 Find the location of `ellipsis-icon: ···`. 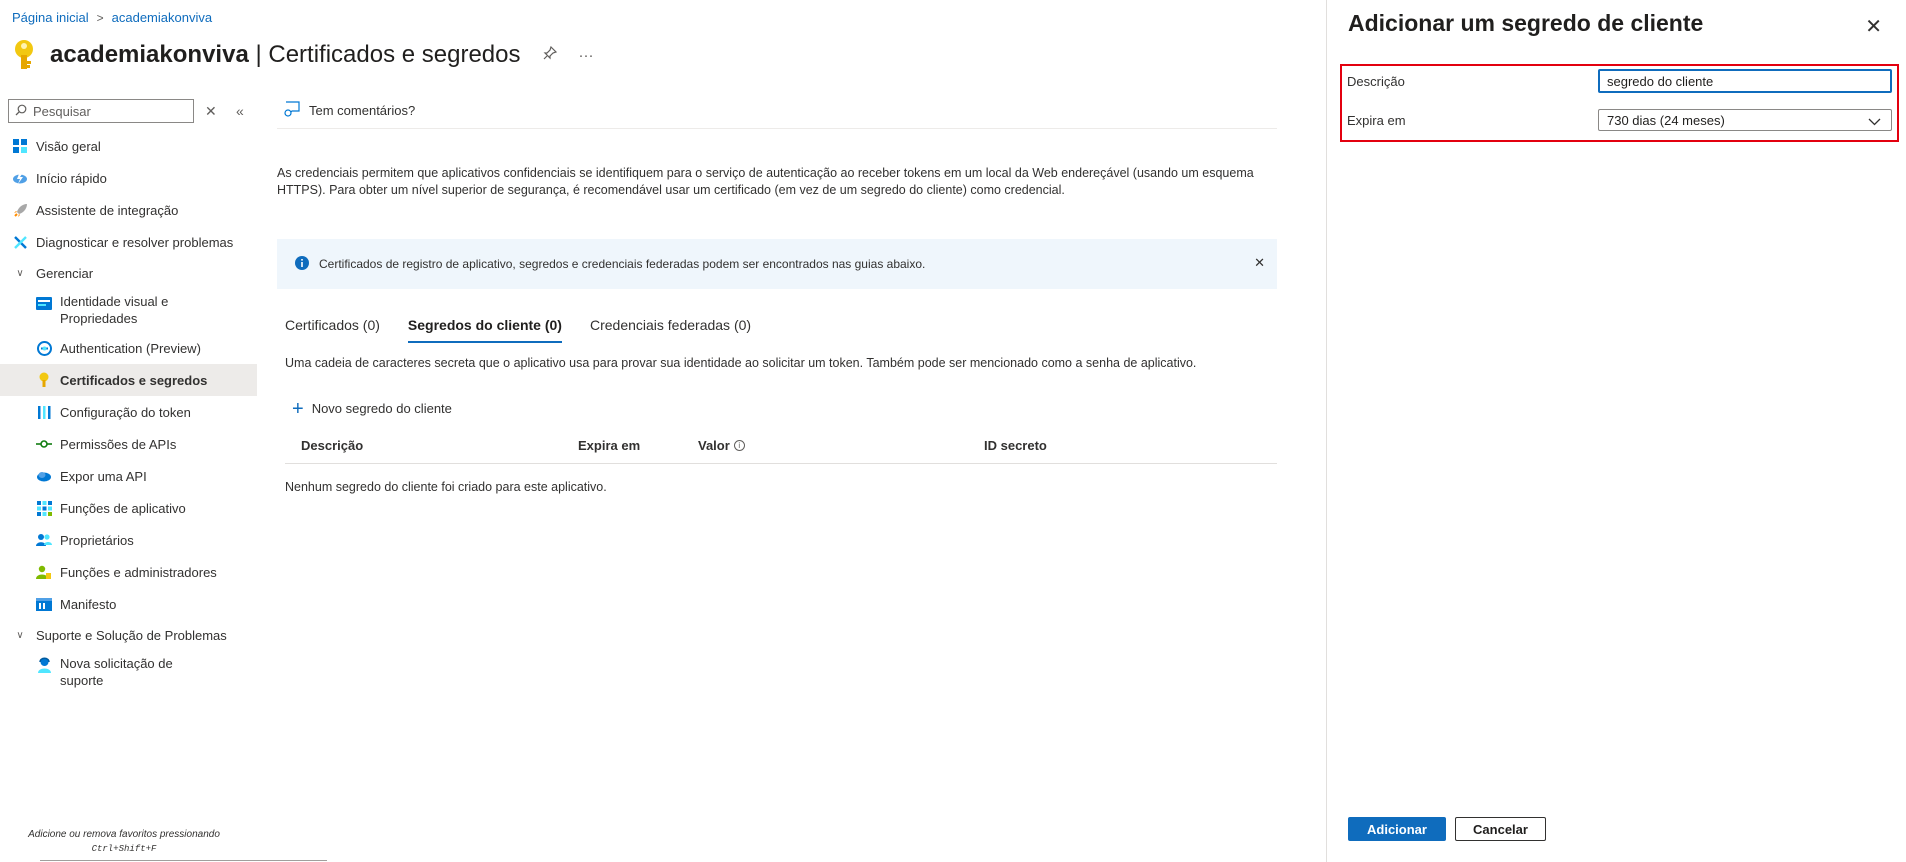

ellipsis-icon: ··· is located at coordinates (586, 55).